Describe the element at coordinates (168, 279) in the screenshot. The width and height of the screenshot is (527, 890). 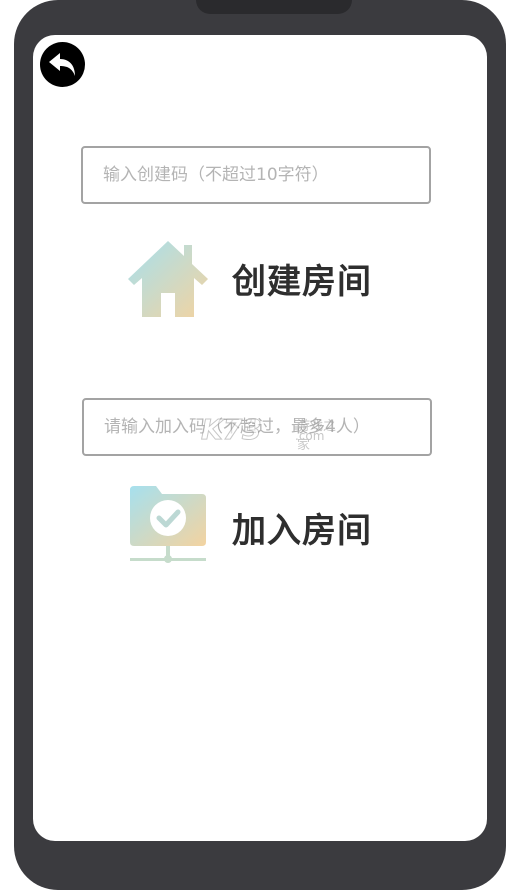
I see `house-icon` at that location.